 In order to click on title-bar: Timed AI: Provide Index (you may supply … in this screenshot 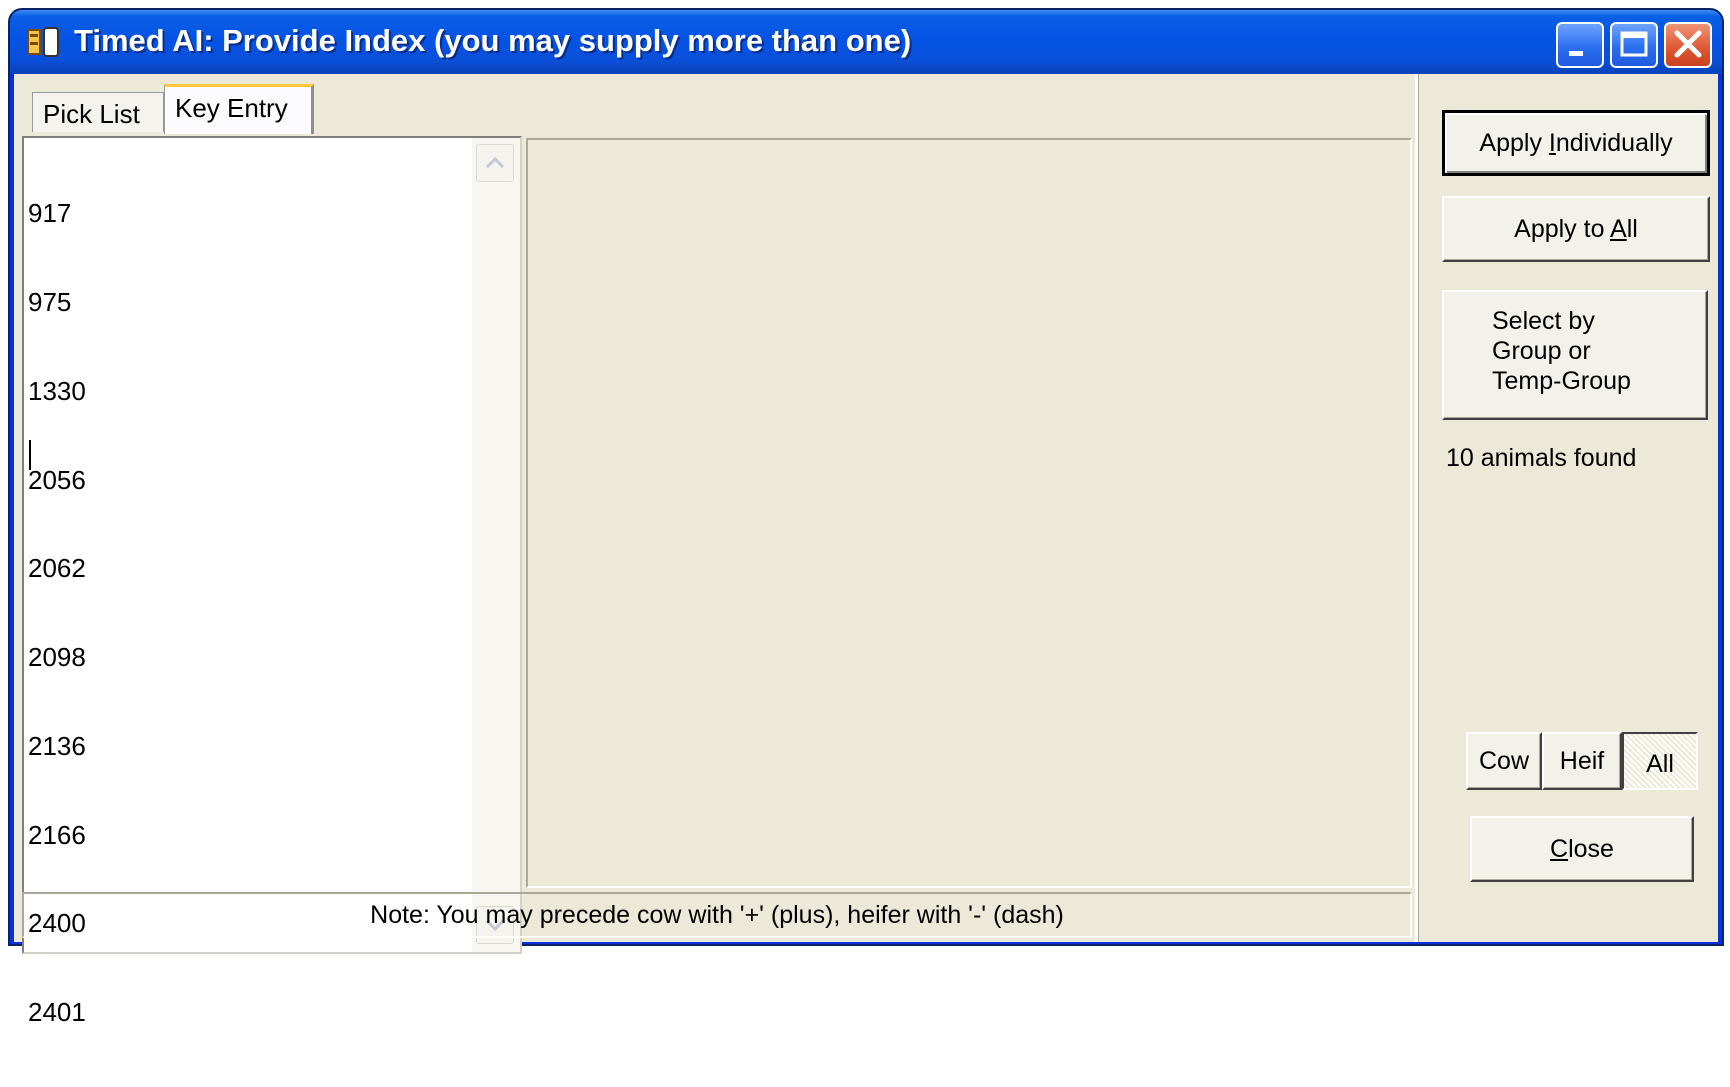, I will do `click(866, 42)`.